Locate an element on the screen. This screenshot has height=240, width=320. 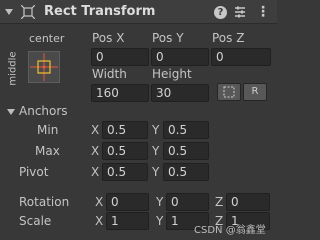
rotation-x-field: 0 is located at coordinates (127, 202).